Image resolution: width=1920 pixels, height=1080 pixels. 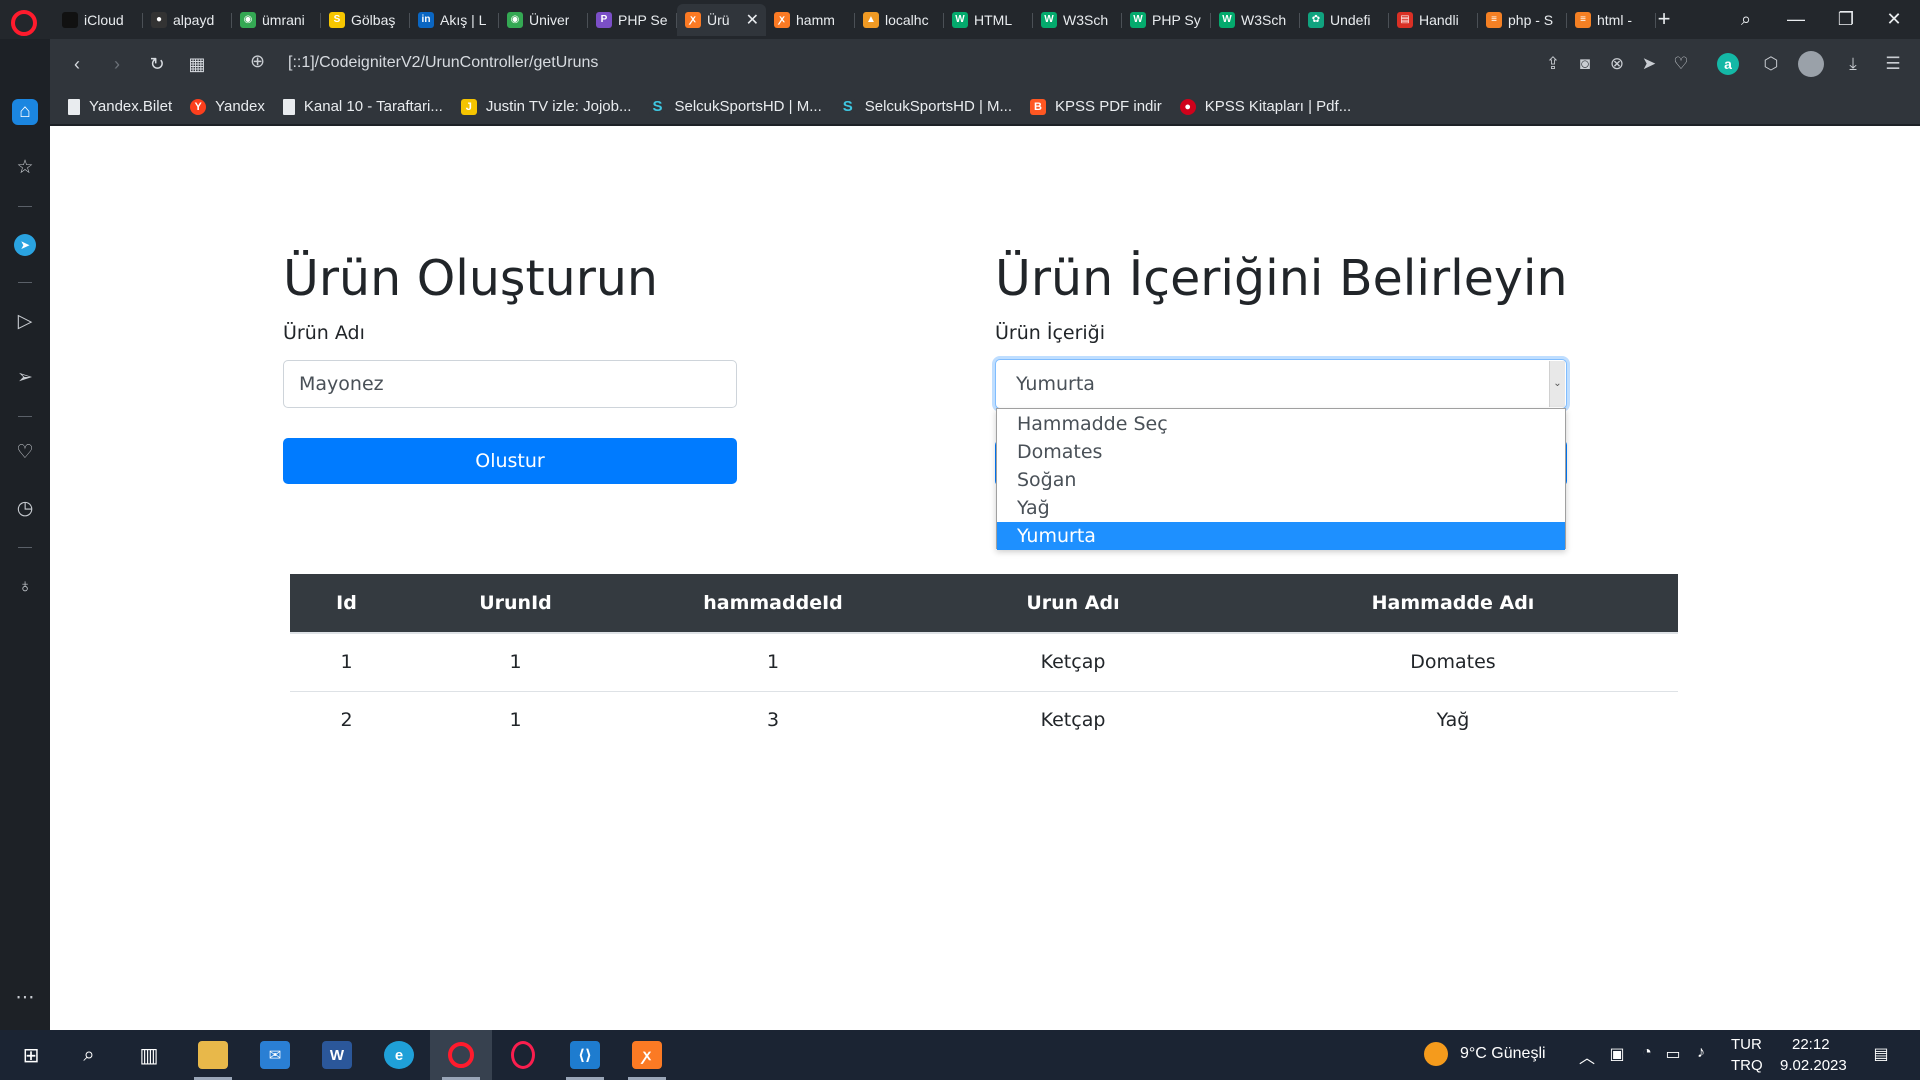 What do you see at coordinates (1853, 64) in the screenshot?
I see `download-icon: ⤓` at bounding box center [1853, 64].